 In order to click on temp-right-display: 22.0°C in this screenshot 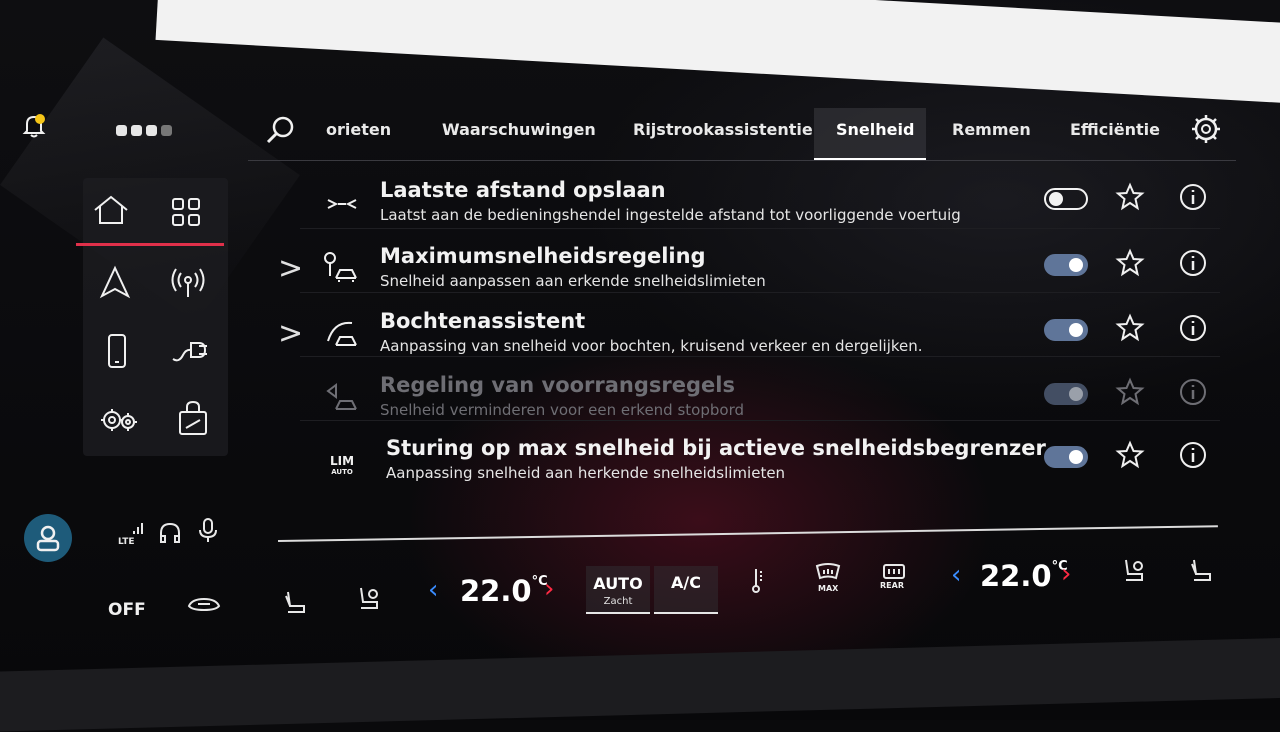, I will do `click(1024, 576)`.